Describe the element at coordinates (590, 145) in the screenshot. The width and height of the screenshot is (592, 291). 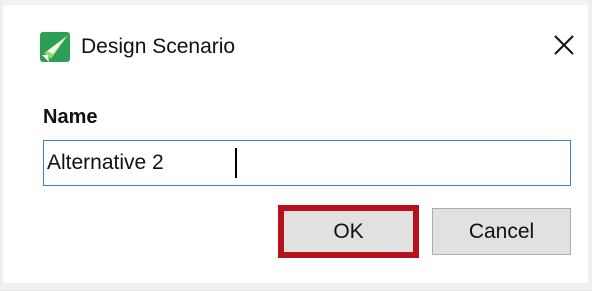
I see `dialog-right-edge` at that location.